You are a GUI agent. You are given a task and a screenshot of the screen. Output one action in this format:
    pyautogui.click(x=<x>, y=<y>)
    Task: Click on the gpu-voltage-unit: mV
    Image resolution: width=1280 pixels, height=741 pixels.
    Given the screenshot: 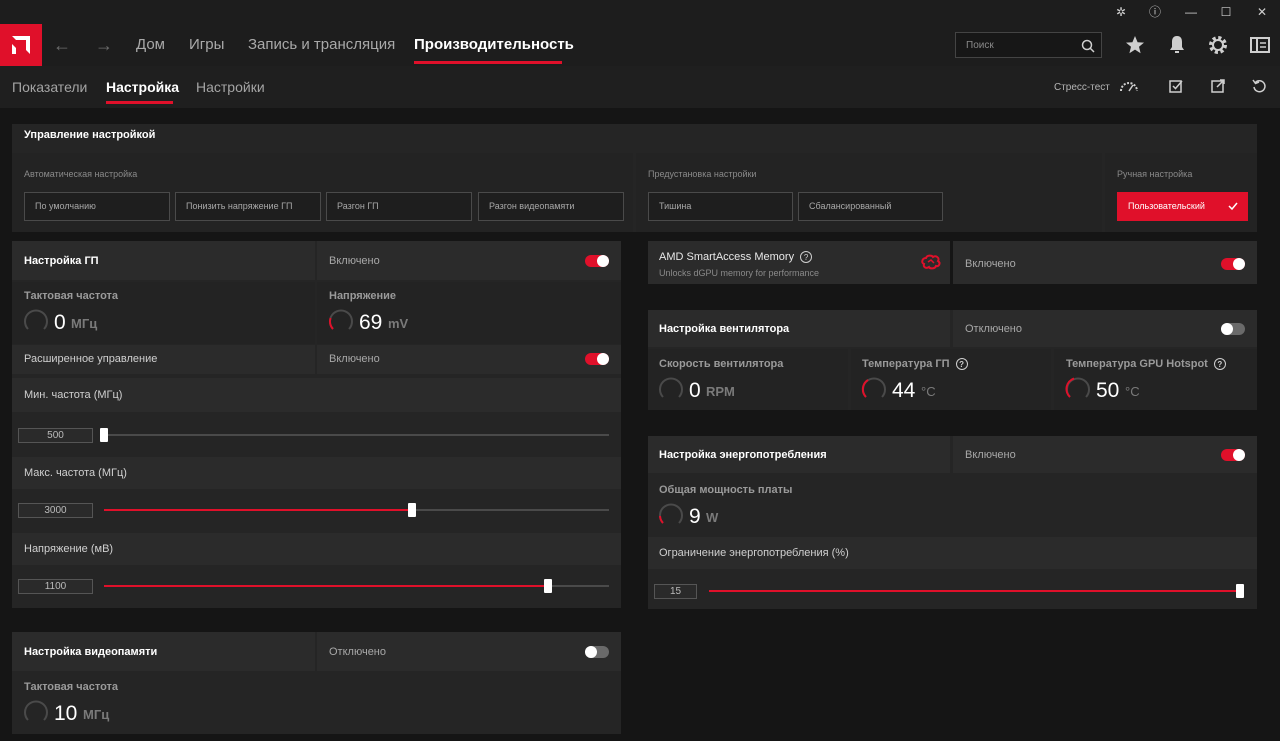 What is the action you would take?
    pyautogui.click(x=398, y=323)
    